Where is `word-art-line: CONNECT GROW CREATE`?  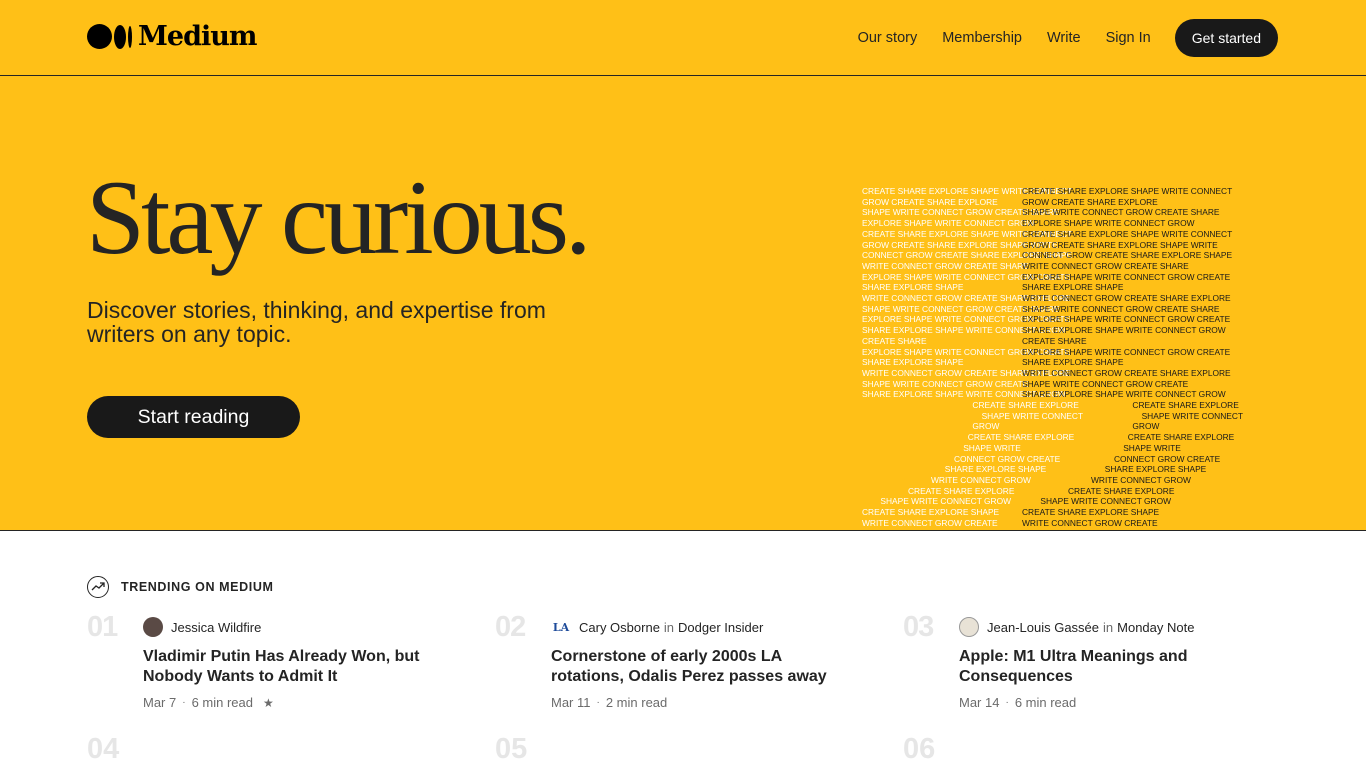
word-art-line: CONNECT GROW CREATE is located at coordinates (1167, 458).